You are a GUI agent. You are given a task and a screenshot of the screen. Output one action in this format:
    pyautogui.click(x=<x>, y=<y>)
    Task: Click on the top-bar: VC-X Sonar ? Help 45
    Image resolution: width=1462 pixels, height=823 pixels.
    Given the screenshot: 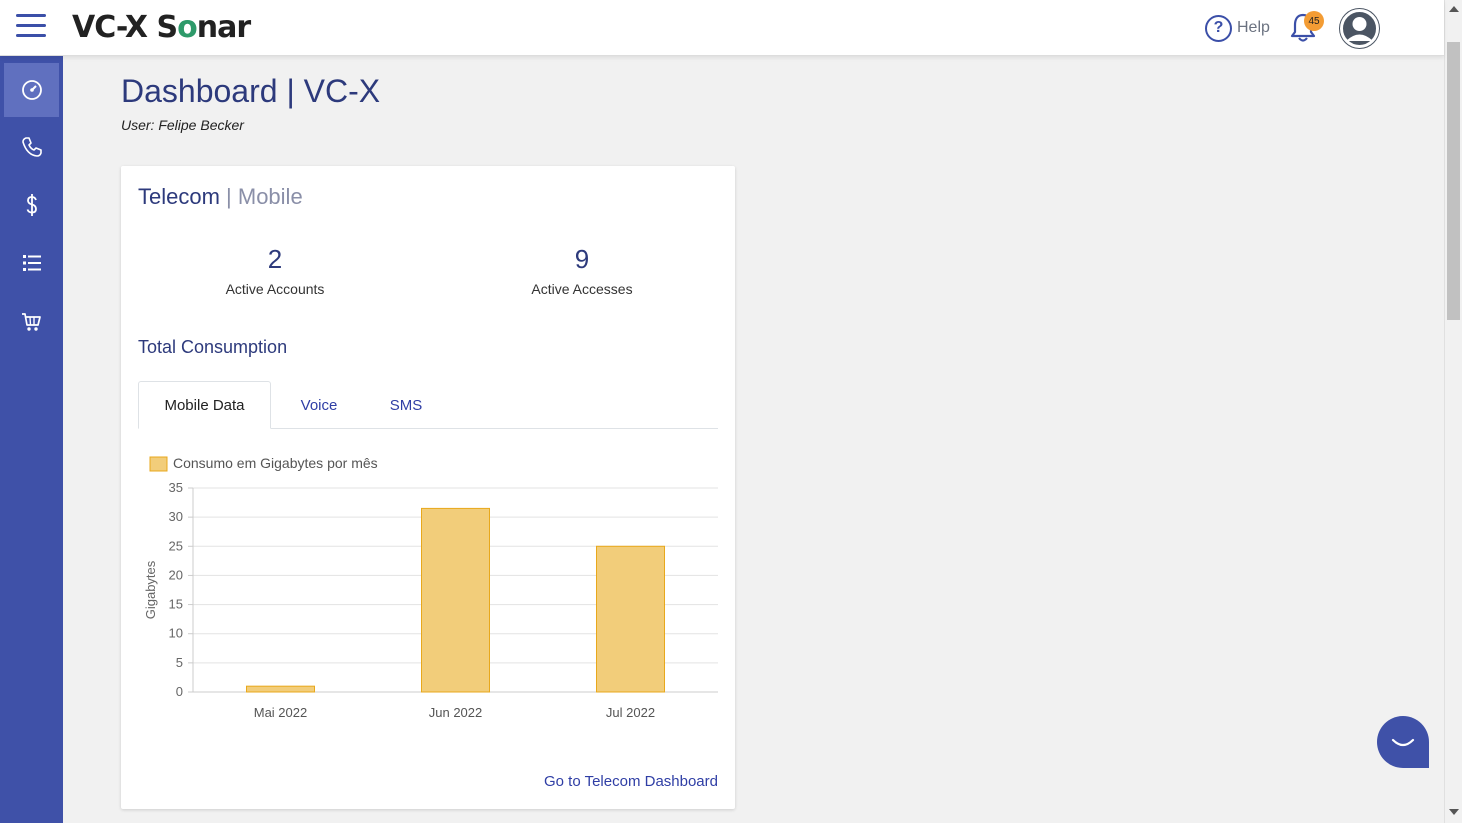 What is the action you would take?
    pyautogui.click(x=722, y=28)
    